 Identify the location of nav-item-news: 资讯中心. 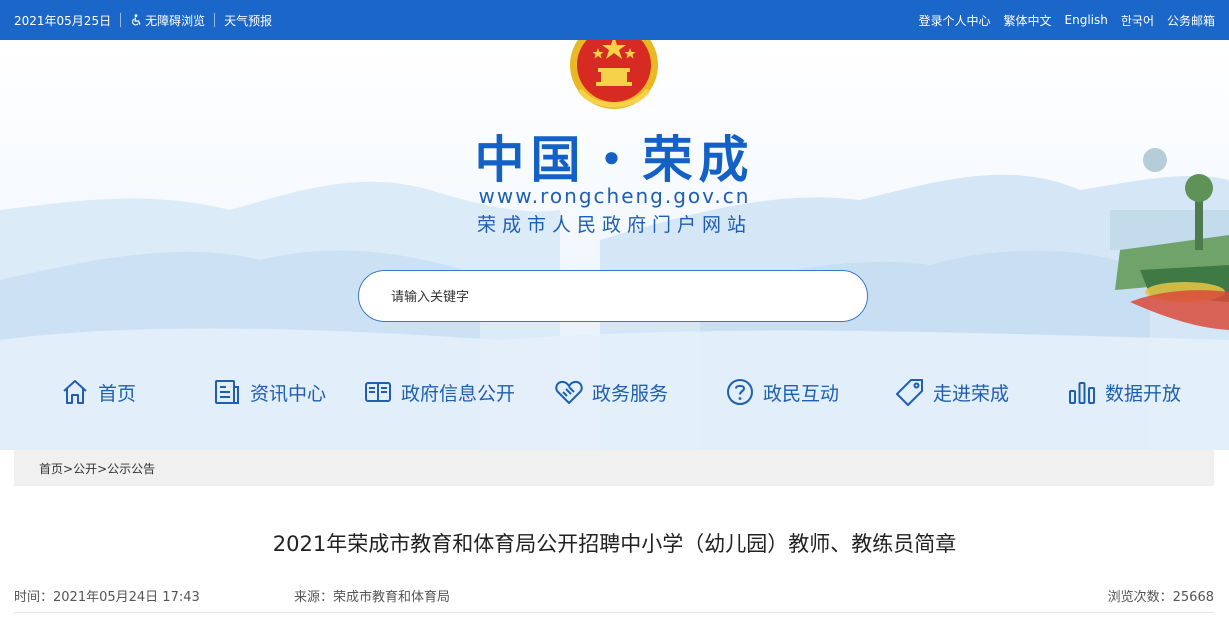
(269, 392).